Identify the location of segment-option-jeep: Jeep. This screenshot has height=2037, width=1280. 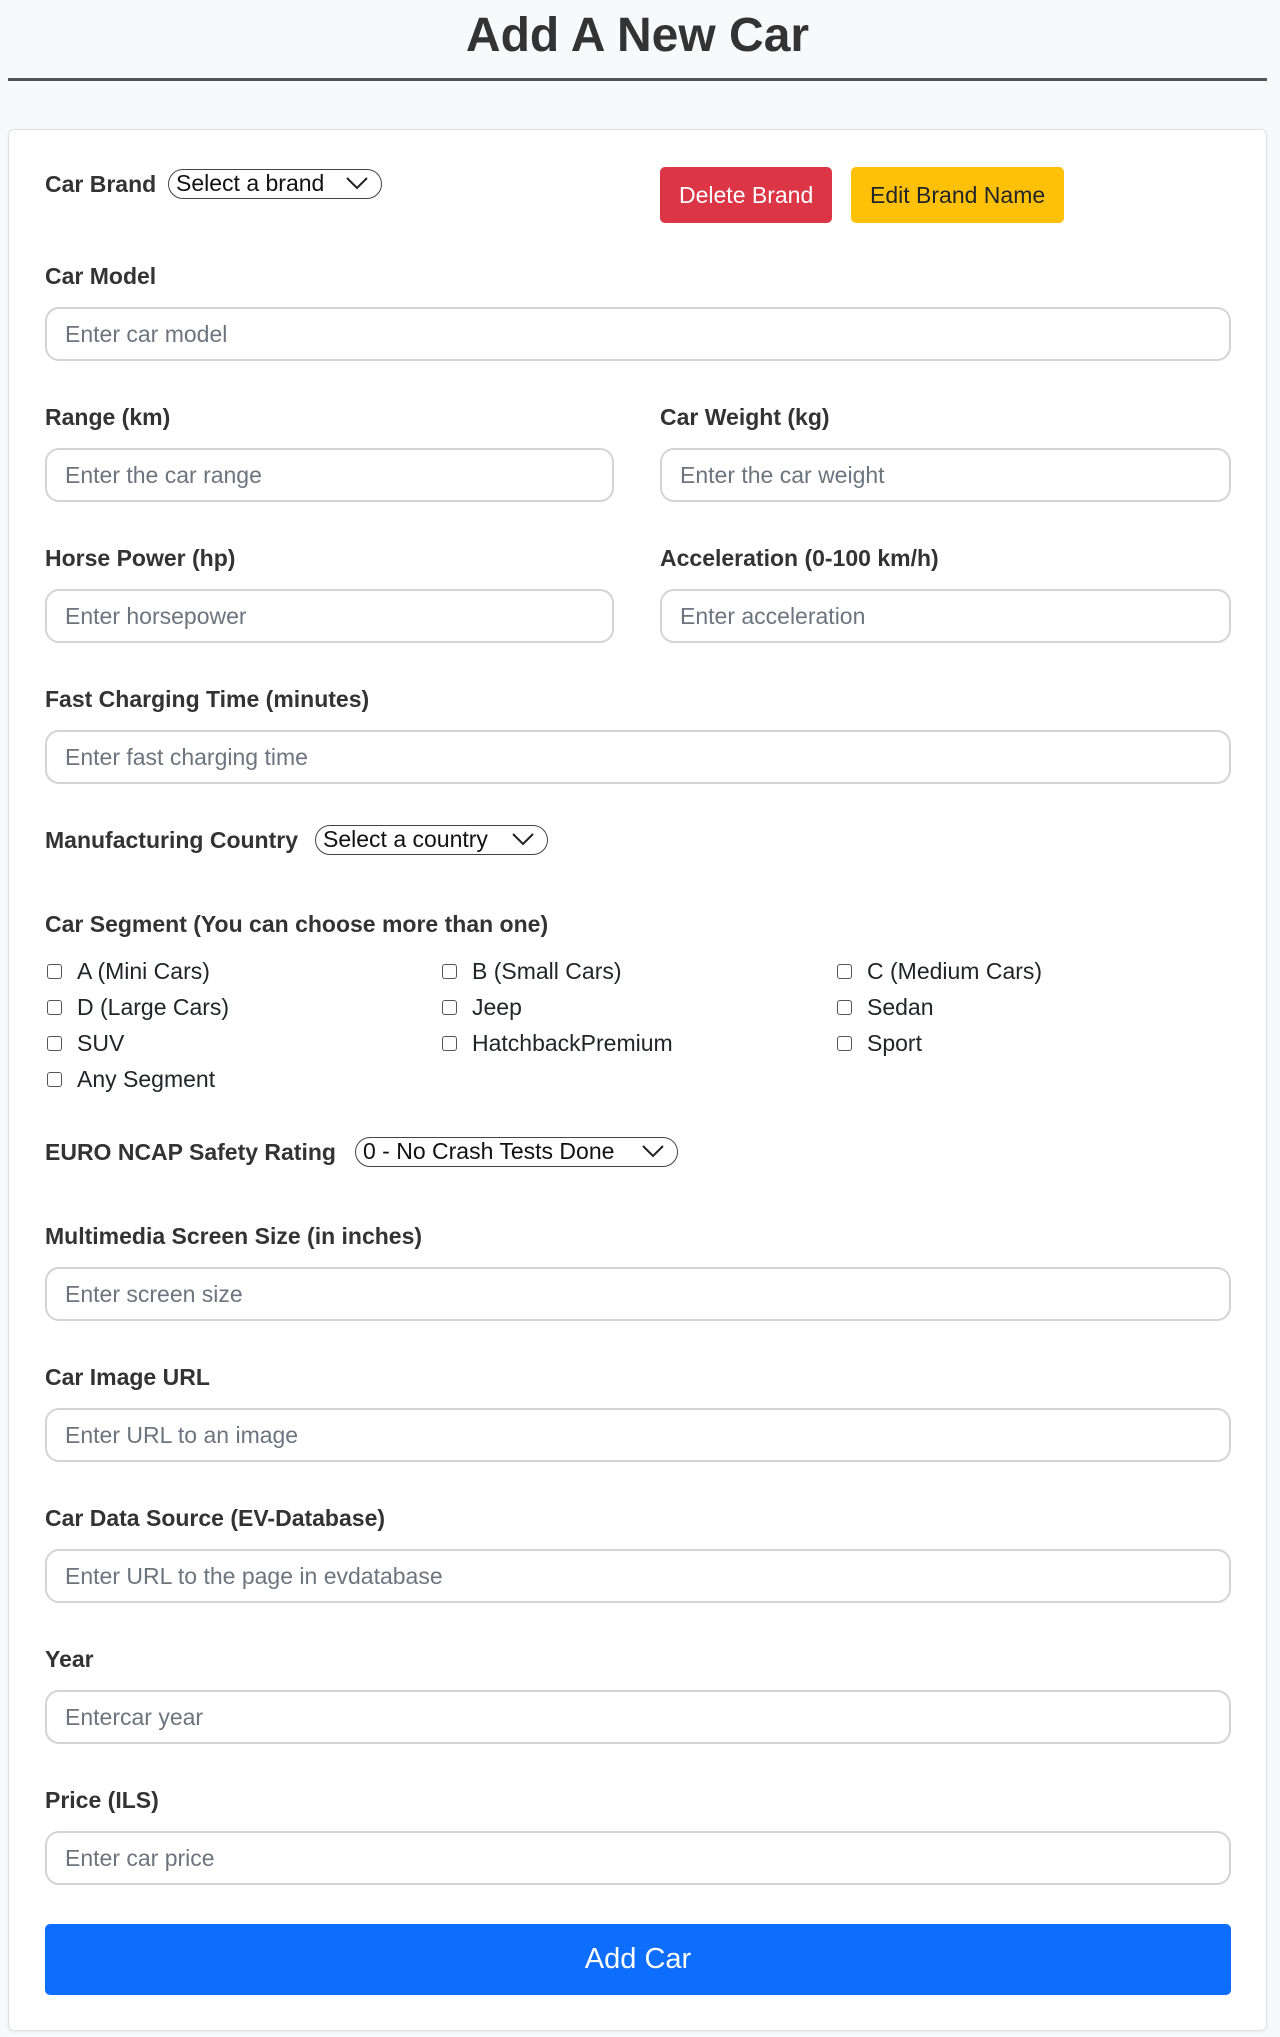
(482, 1007).